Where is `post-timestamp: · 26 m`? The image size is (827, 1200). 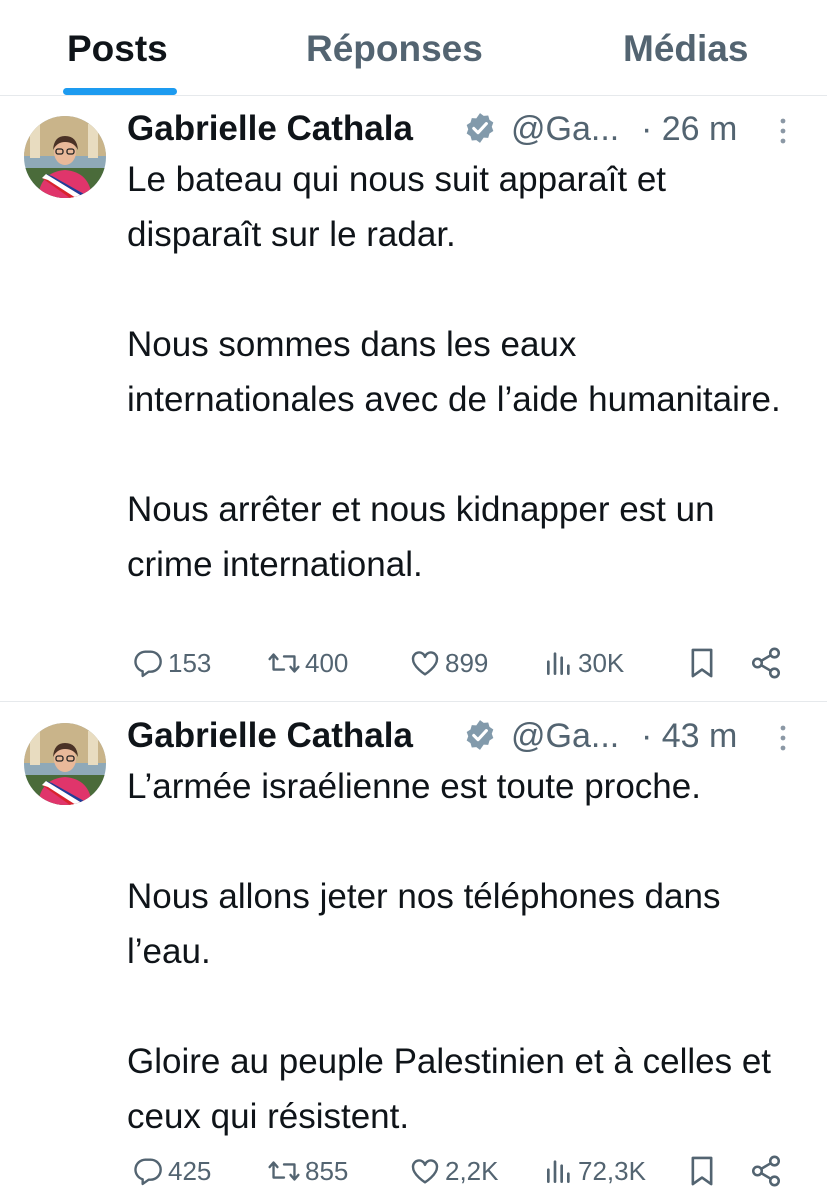 post-timestamp: · 26 m is located at coordinates (689, 129).